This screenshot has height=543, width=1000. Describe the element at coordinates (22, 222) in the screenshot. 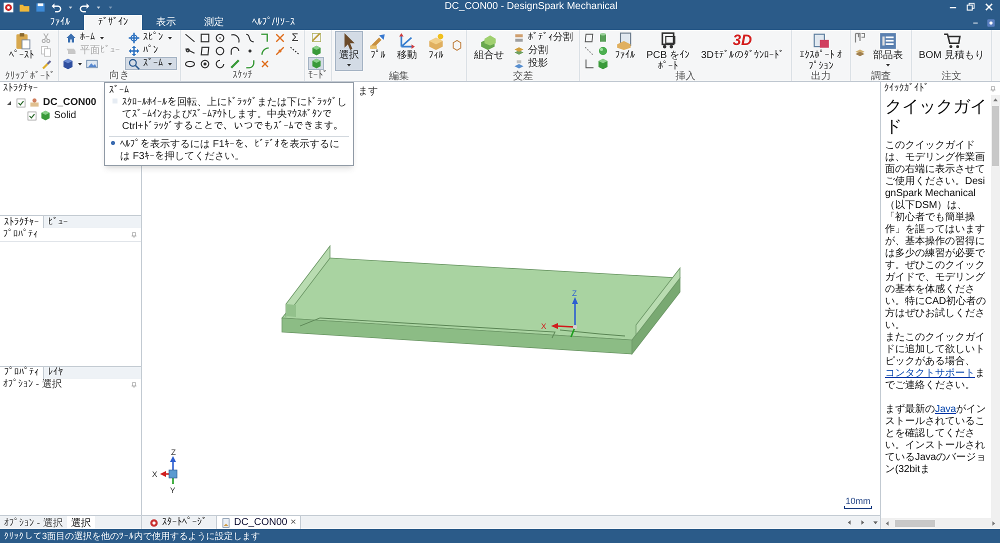

I see `panel-tab: ｽﾄﾗｸﾁｬｰ` at that location.